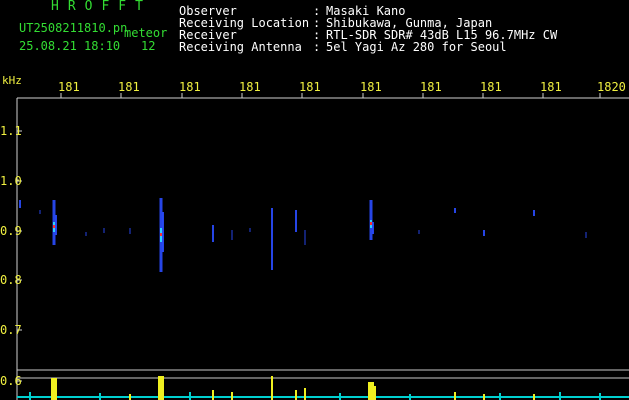  Describe the element at coordinates (317, 47) in the screenshot. I see `meta-colon: :` at that location.